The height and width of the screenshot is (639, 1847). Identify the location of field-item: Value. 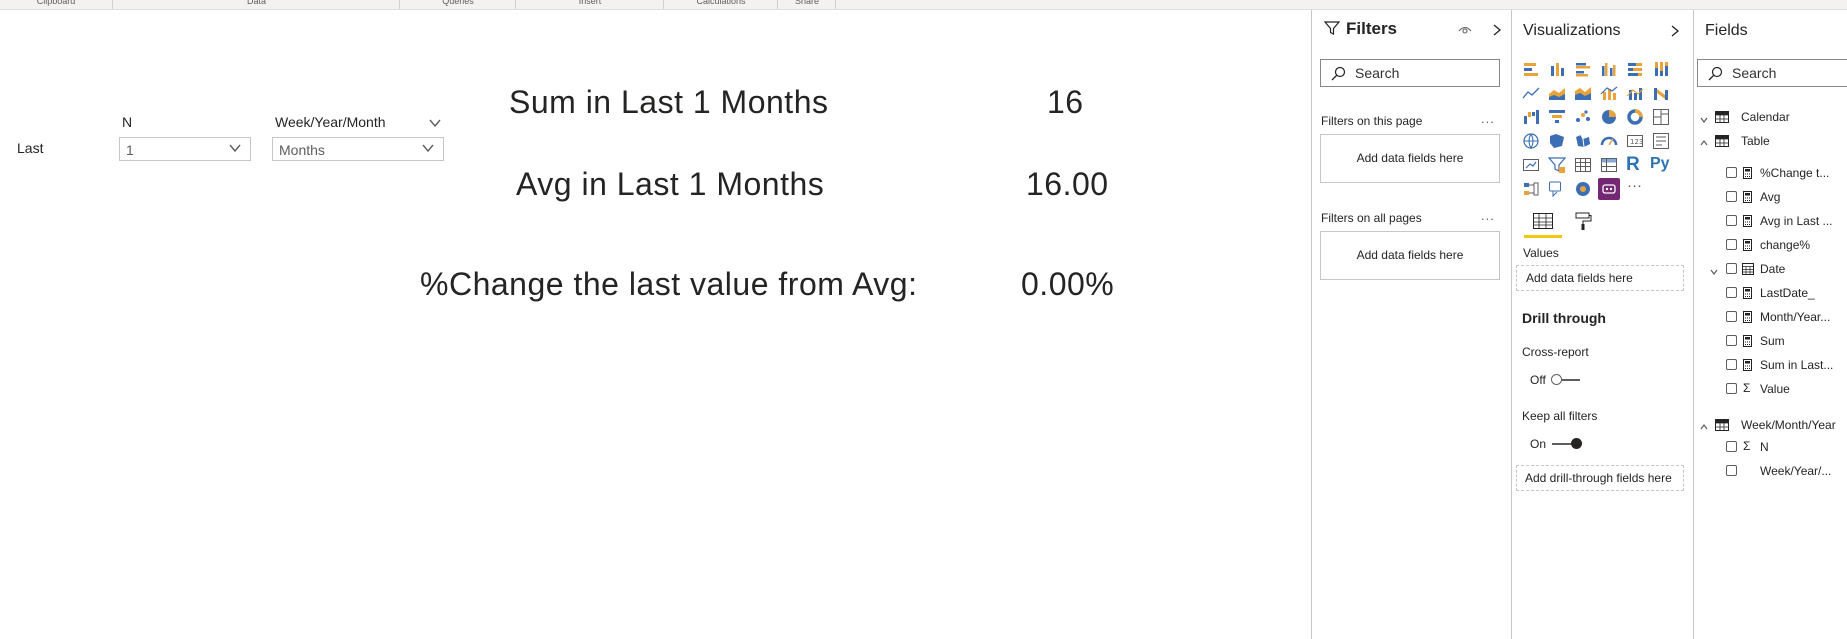
(1775, 389).